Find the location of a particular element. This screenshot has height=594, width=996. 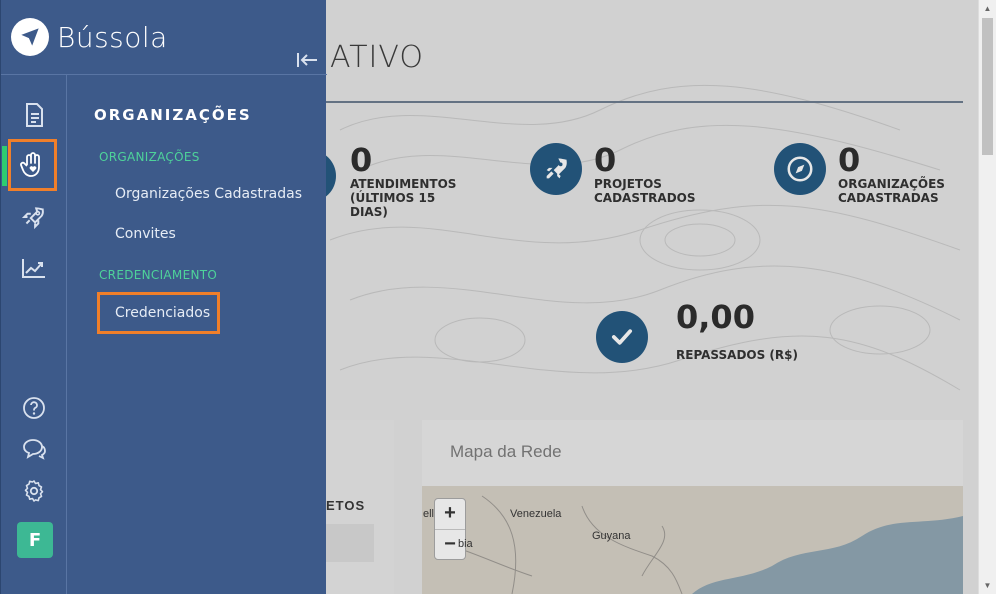

compass-logo-icon is located at coordinates (30, 37).